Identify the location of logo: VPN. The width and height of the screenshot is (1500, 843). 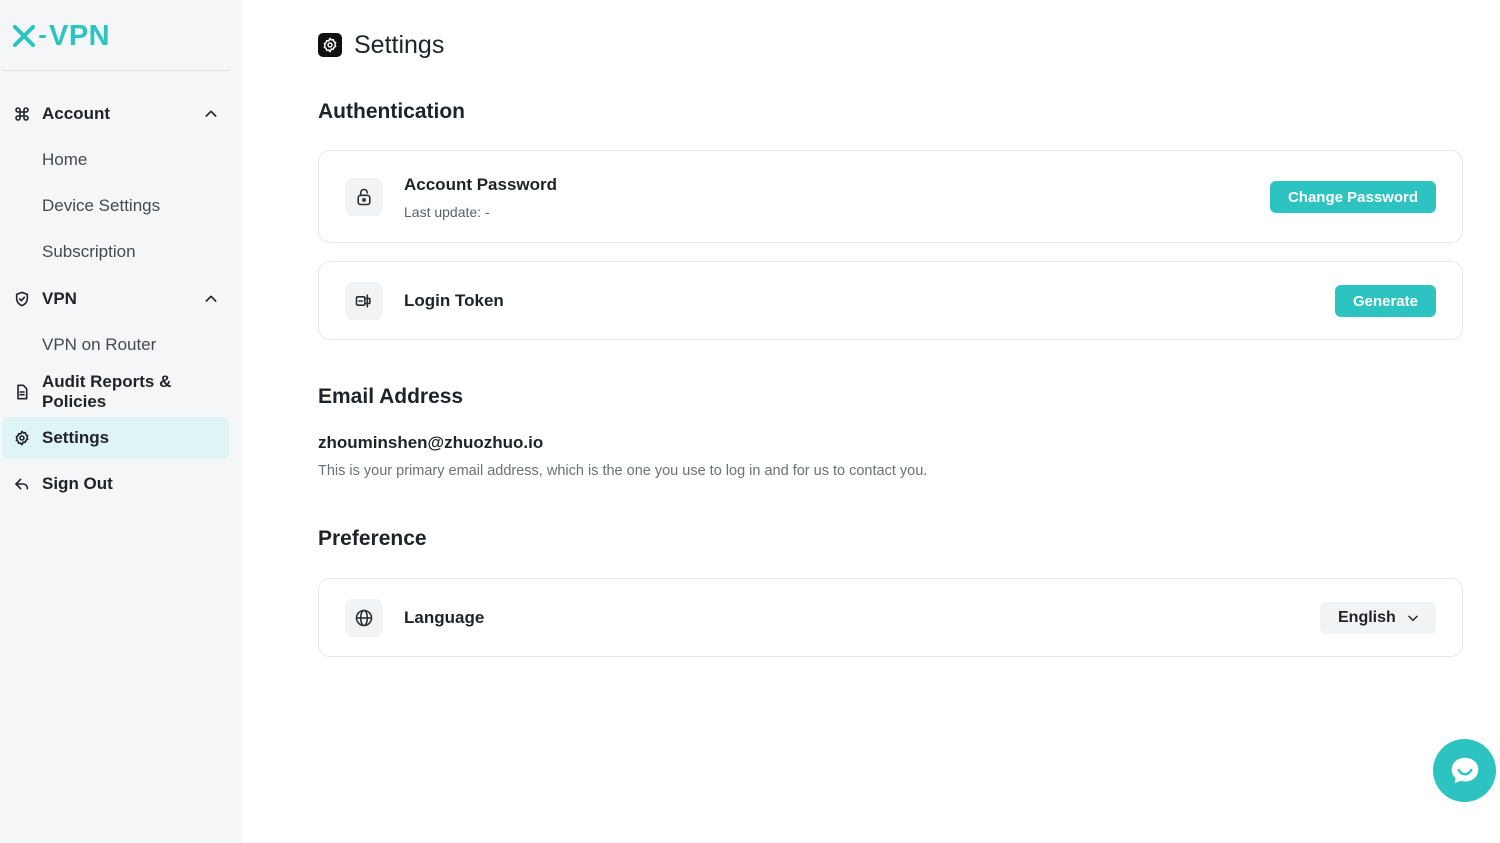
(61, 36).